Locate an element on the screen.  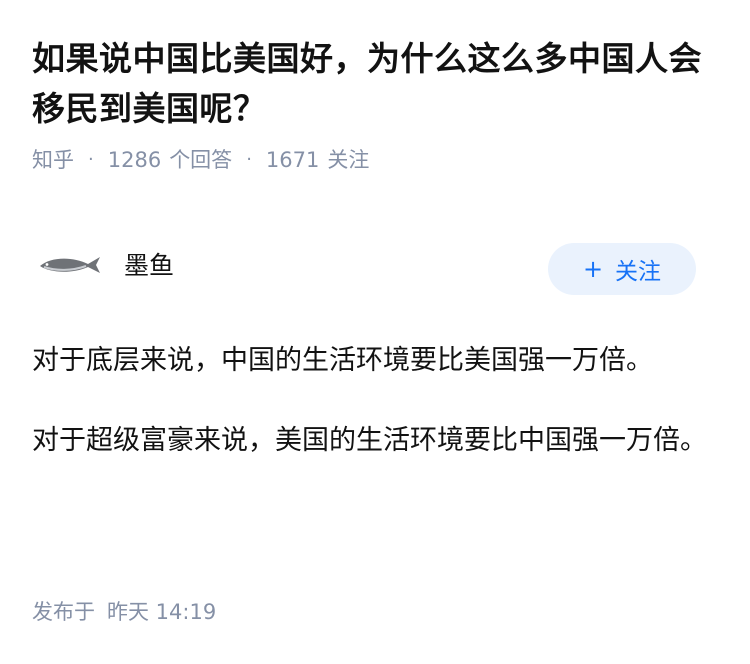
plus-icon: + is located at coordinates (593, 269).